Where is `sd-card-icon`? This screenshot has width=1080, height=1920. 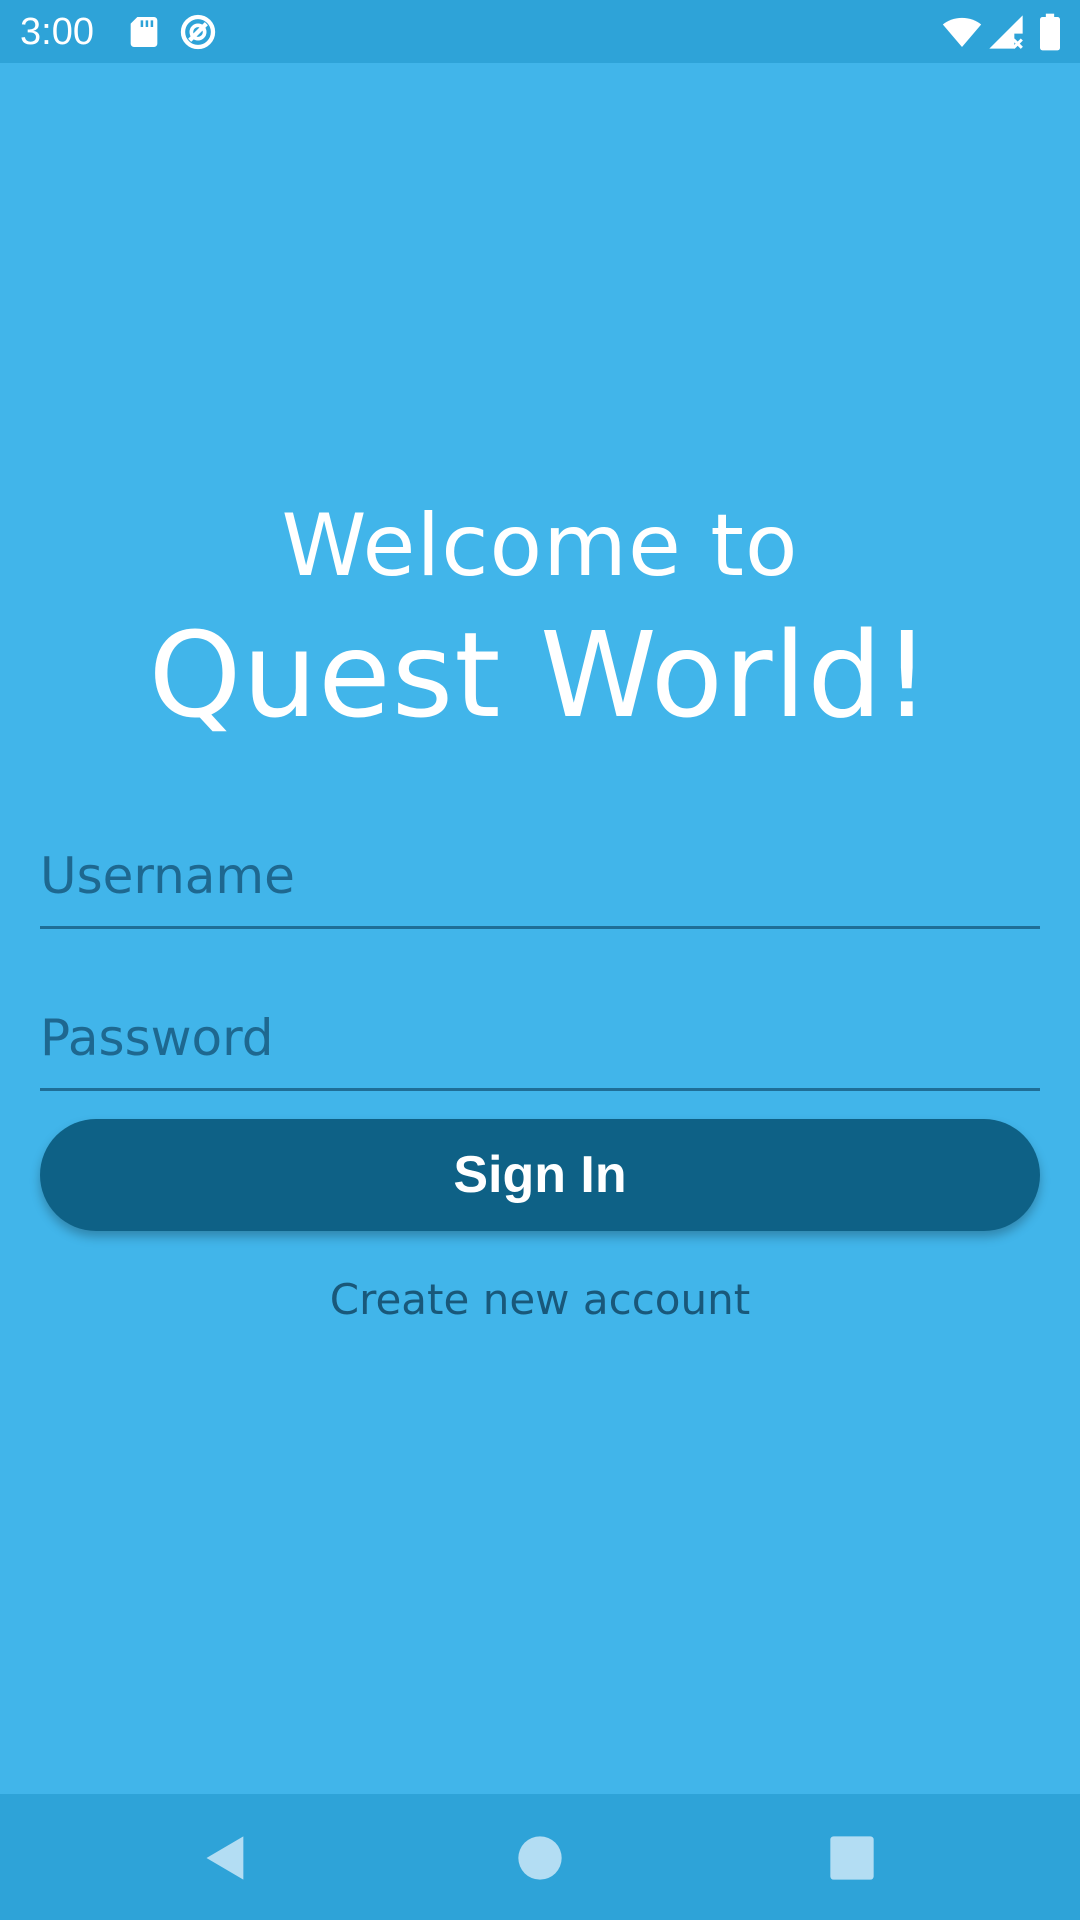 sd-card-icon is located at coordinates (144, 32).